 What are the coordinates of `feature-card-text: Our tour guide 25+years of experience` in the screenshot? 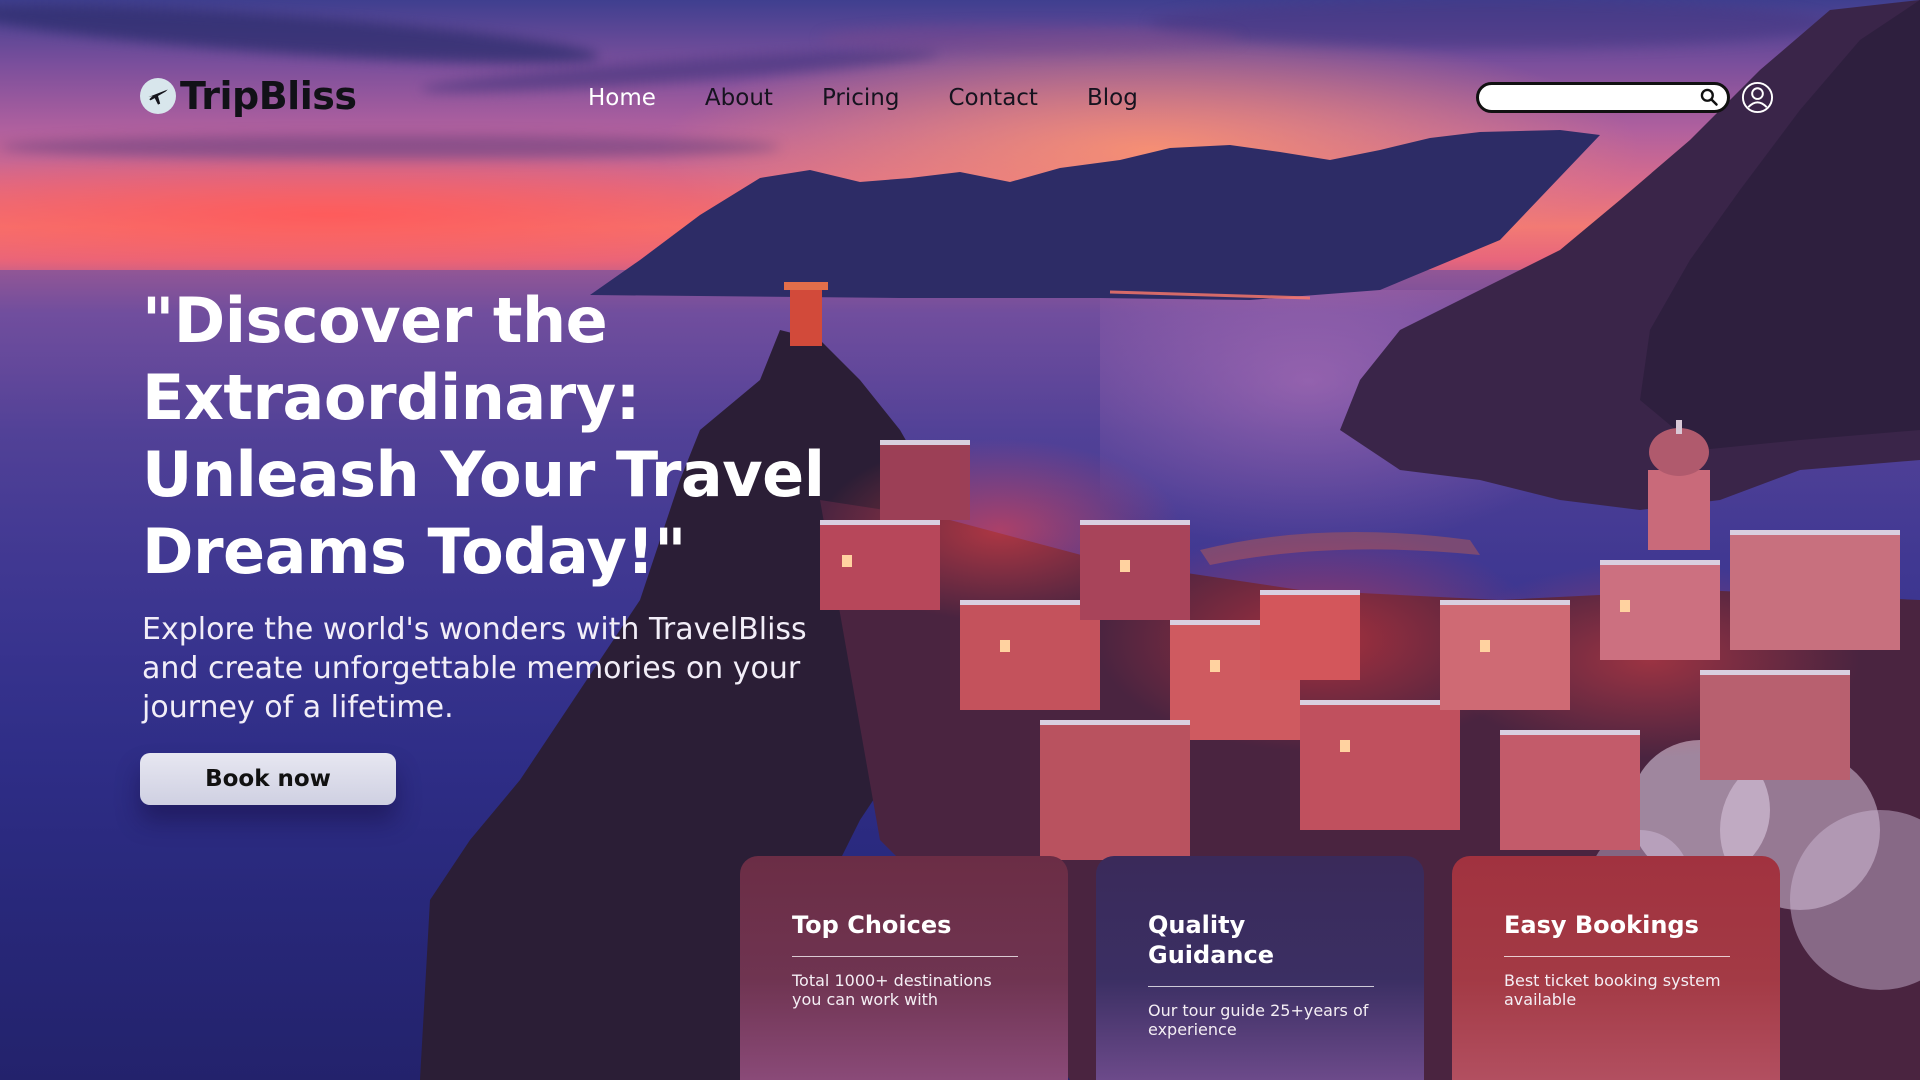 It's located at (1258, 1020).